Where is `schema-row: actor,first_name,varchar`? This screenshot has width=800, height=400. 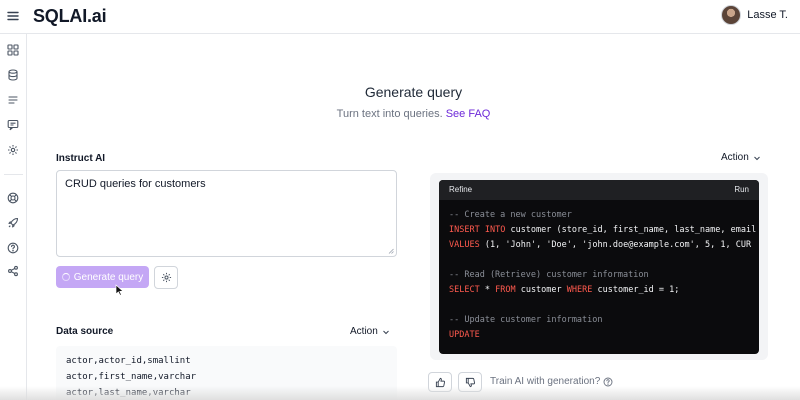 schema-row: actor,first_name,varchar is located at coordinates (131, 377).